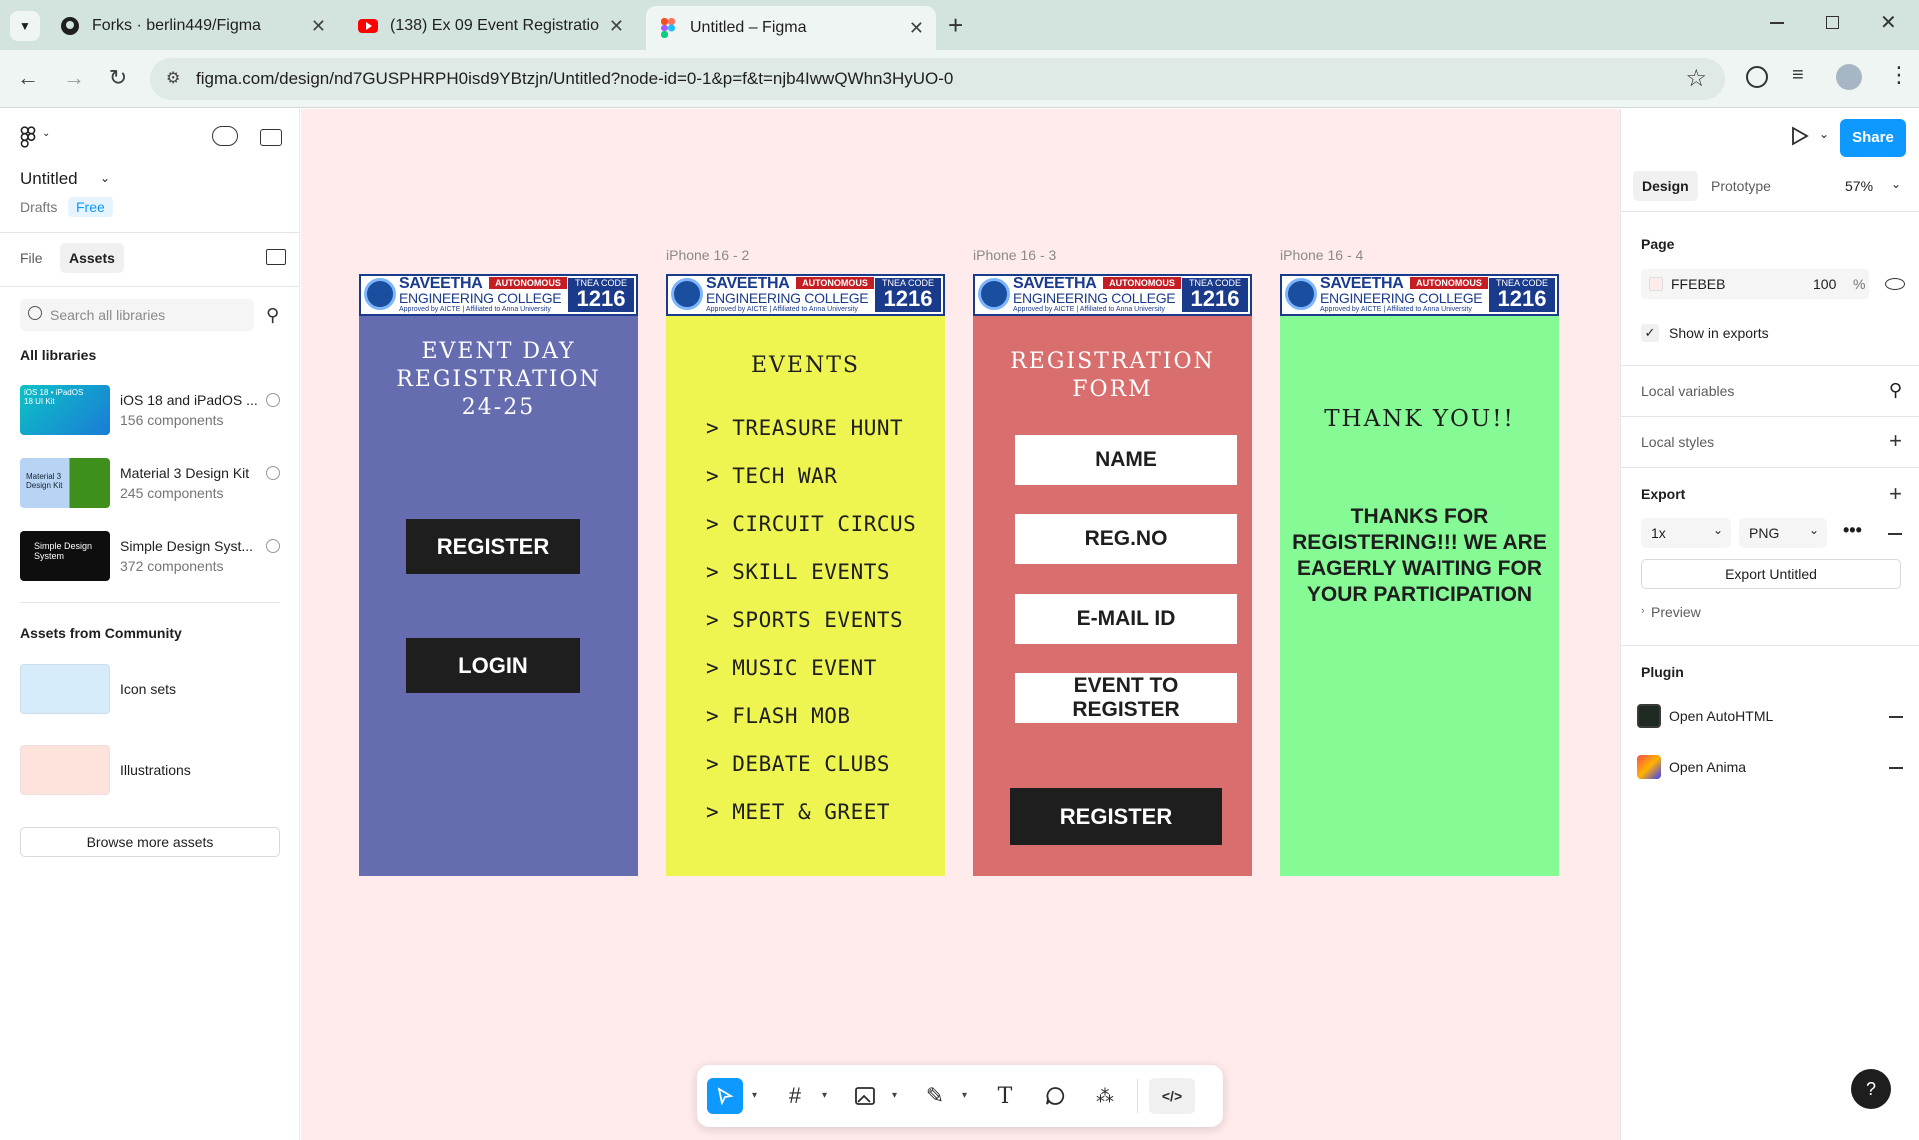 Image resolution: width=1919 pixels, height=1140 pixels. Describe the element at coordinates (1656, 284) in the screenshot. I see `color-swatch` at that location.